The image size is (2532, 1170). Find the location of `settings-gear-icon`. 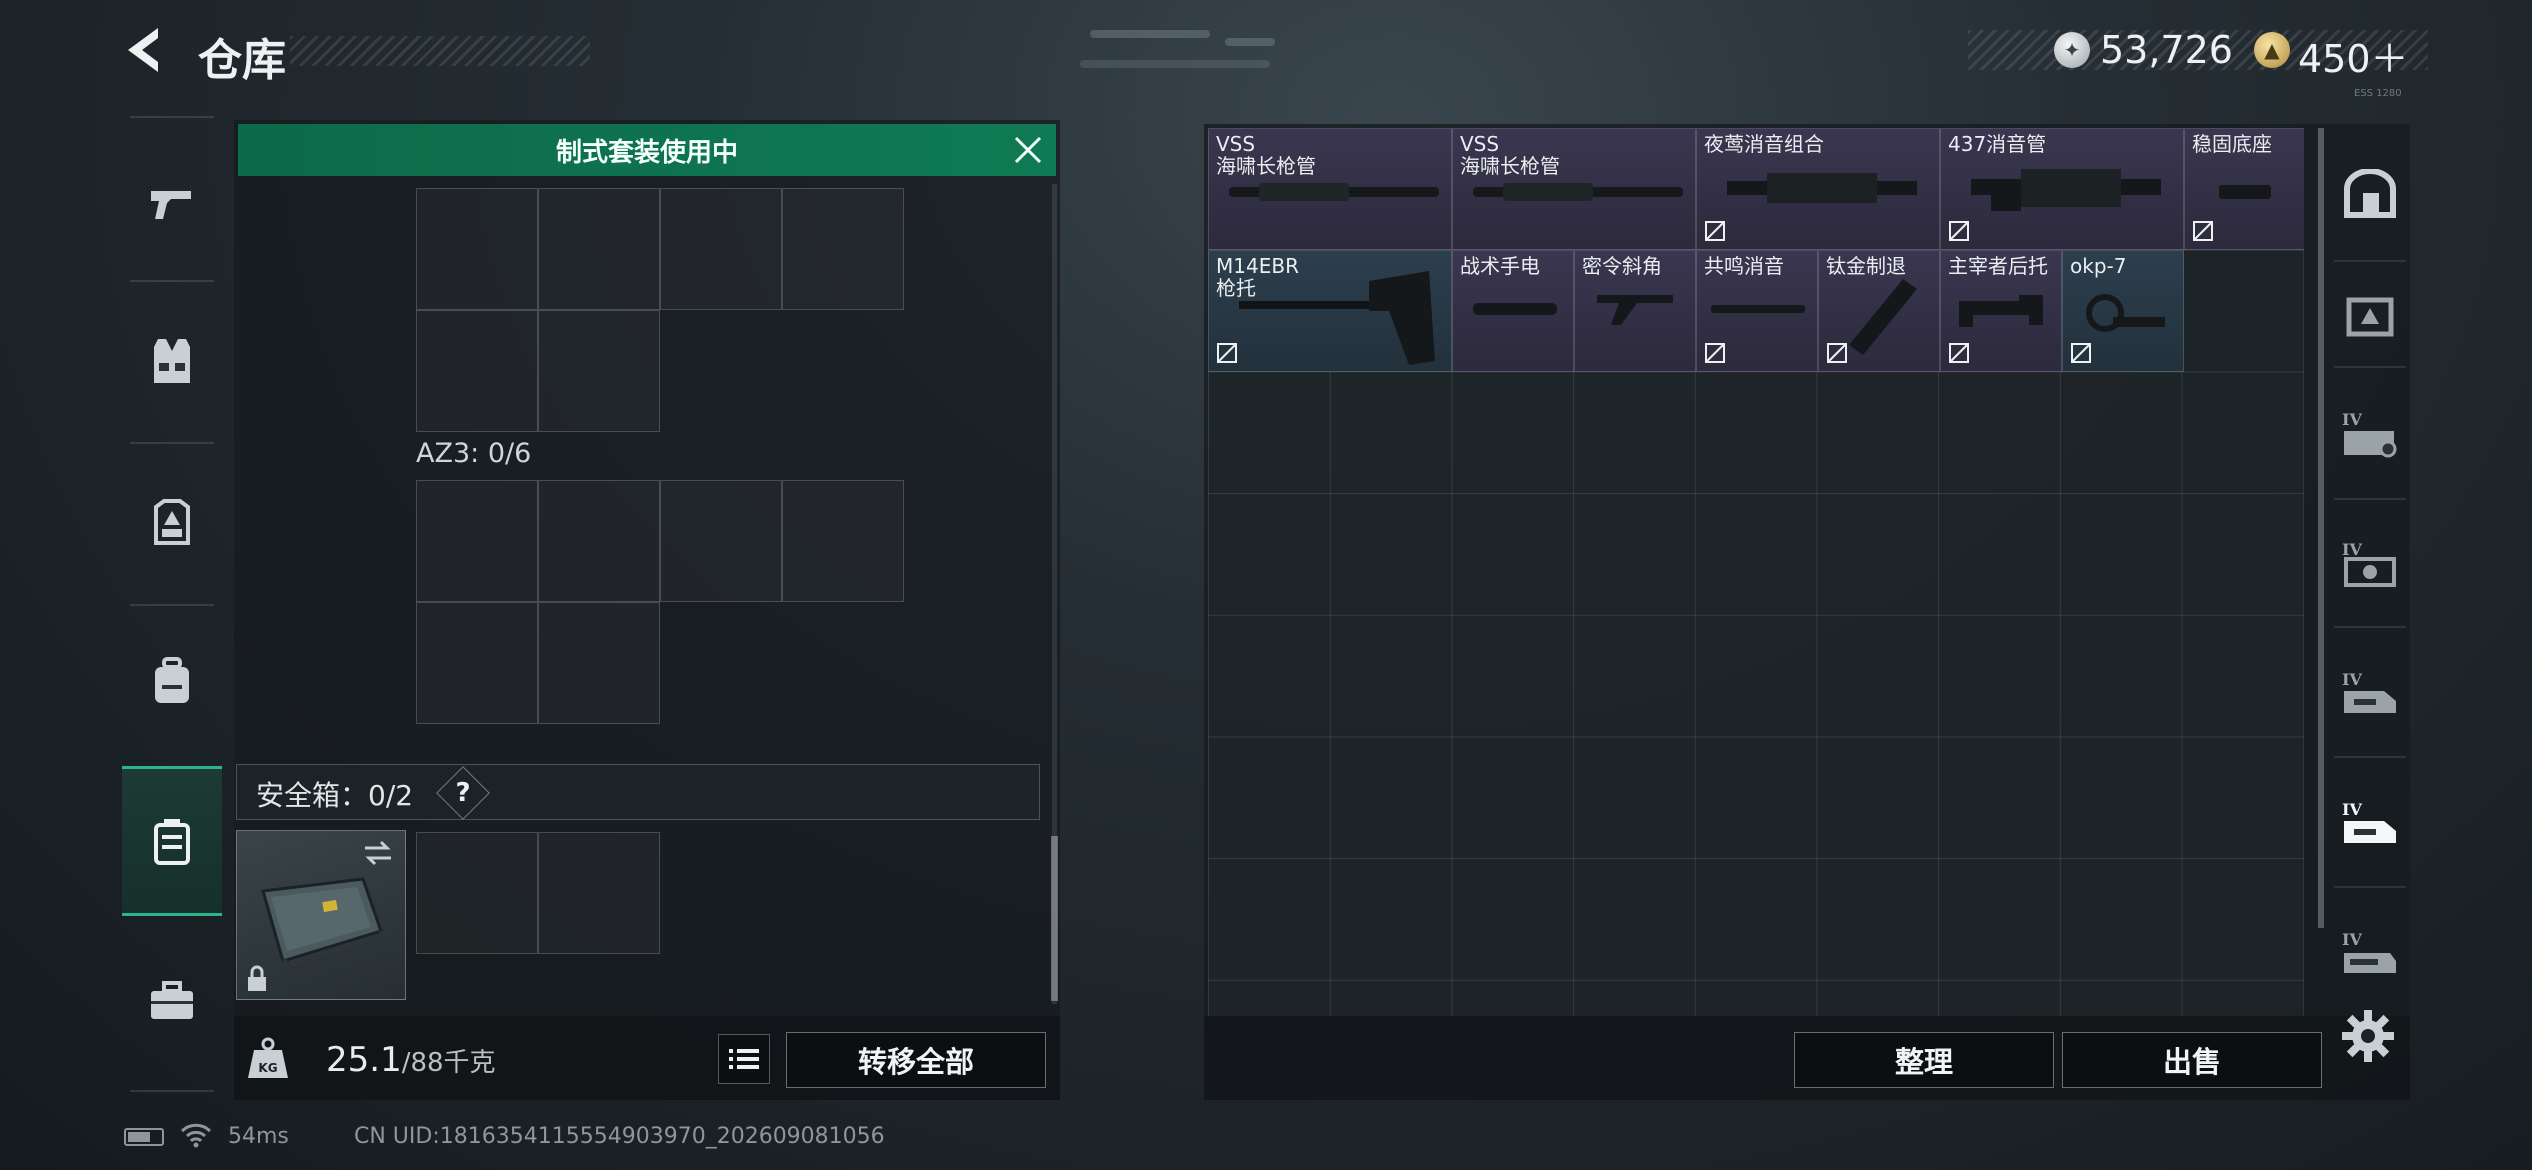

settings-gear-icon is located at coordinates (2368, 1036).